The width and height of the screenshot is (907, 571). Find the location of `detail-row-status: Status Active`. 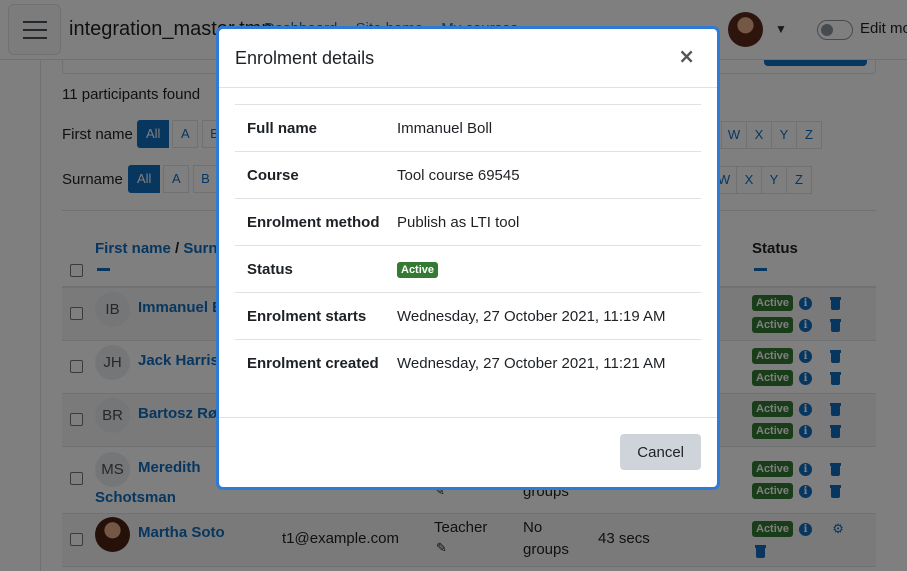

detail-row-status: Status Active is located at coordinates (468, 269).